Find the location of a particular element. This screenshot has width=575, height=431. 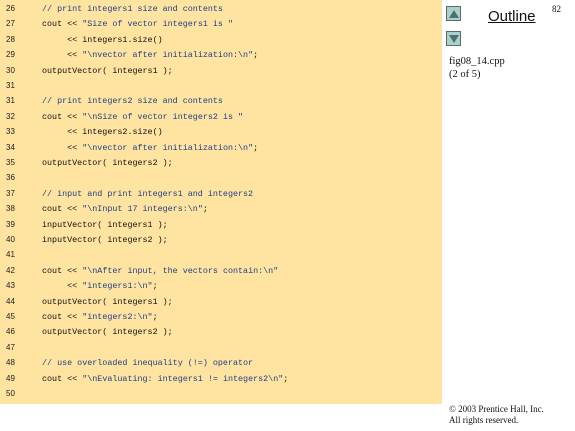

code-text: cout << "\nInput 17 integers:\n"; is located at coordinates (125, 209).